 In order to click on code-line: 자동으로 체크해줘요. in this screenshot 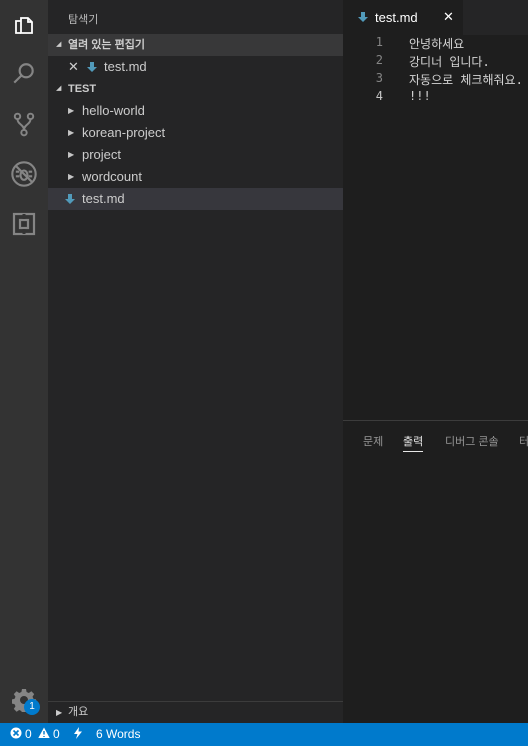, I will do `click(466, 79)`.